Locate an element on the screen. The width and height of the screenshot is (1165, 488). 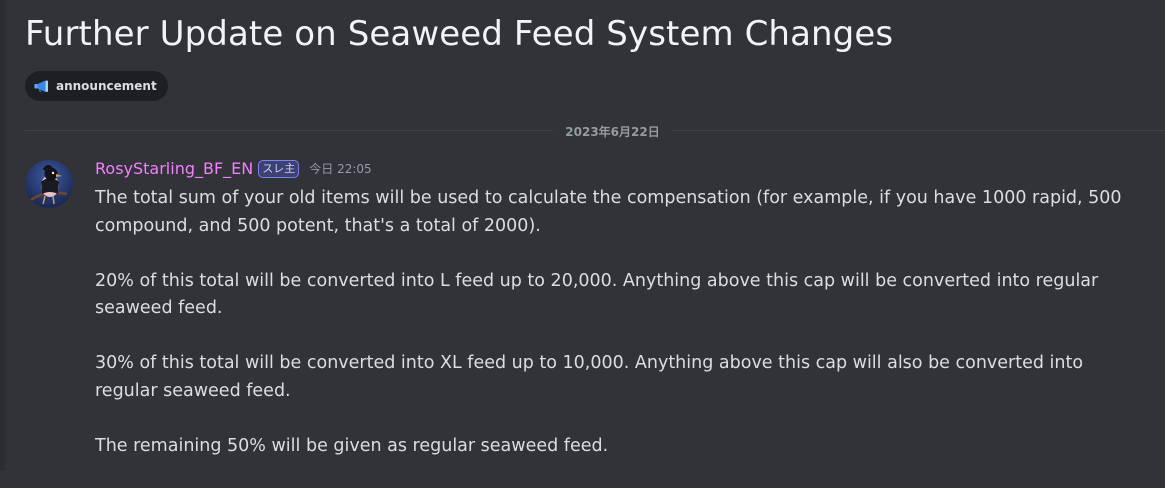
message-header: RosyStarling_BF_EN スレ主 今日 22:05 is located at coordinates (233, 168).